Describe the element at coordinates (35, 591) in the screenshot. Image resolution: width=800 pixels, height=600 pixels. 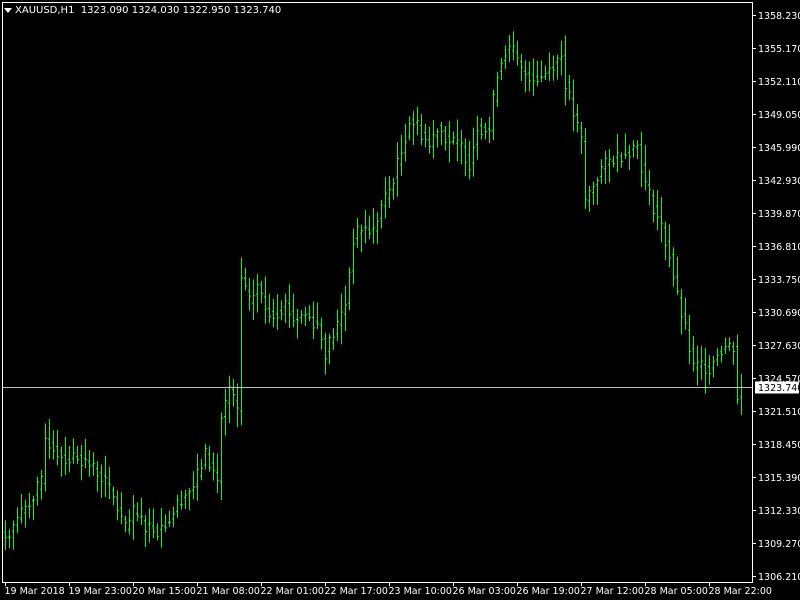
I see `time-tick-label: 19 Mar 2018` at that location.